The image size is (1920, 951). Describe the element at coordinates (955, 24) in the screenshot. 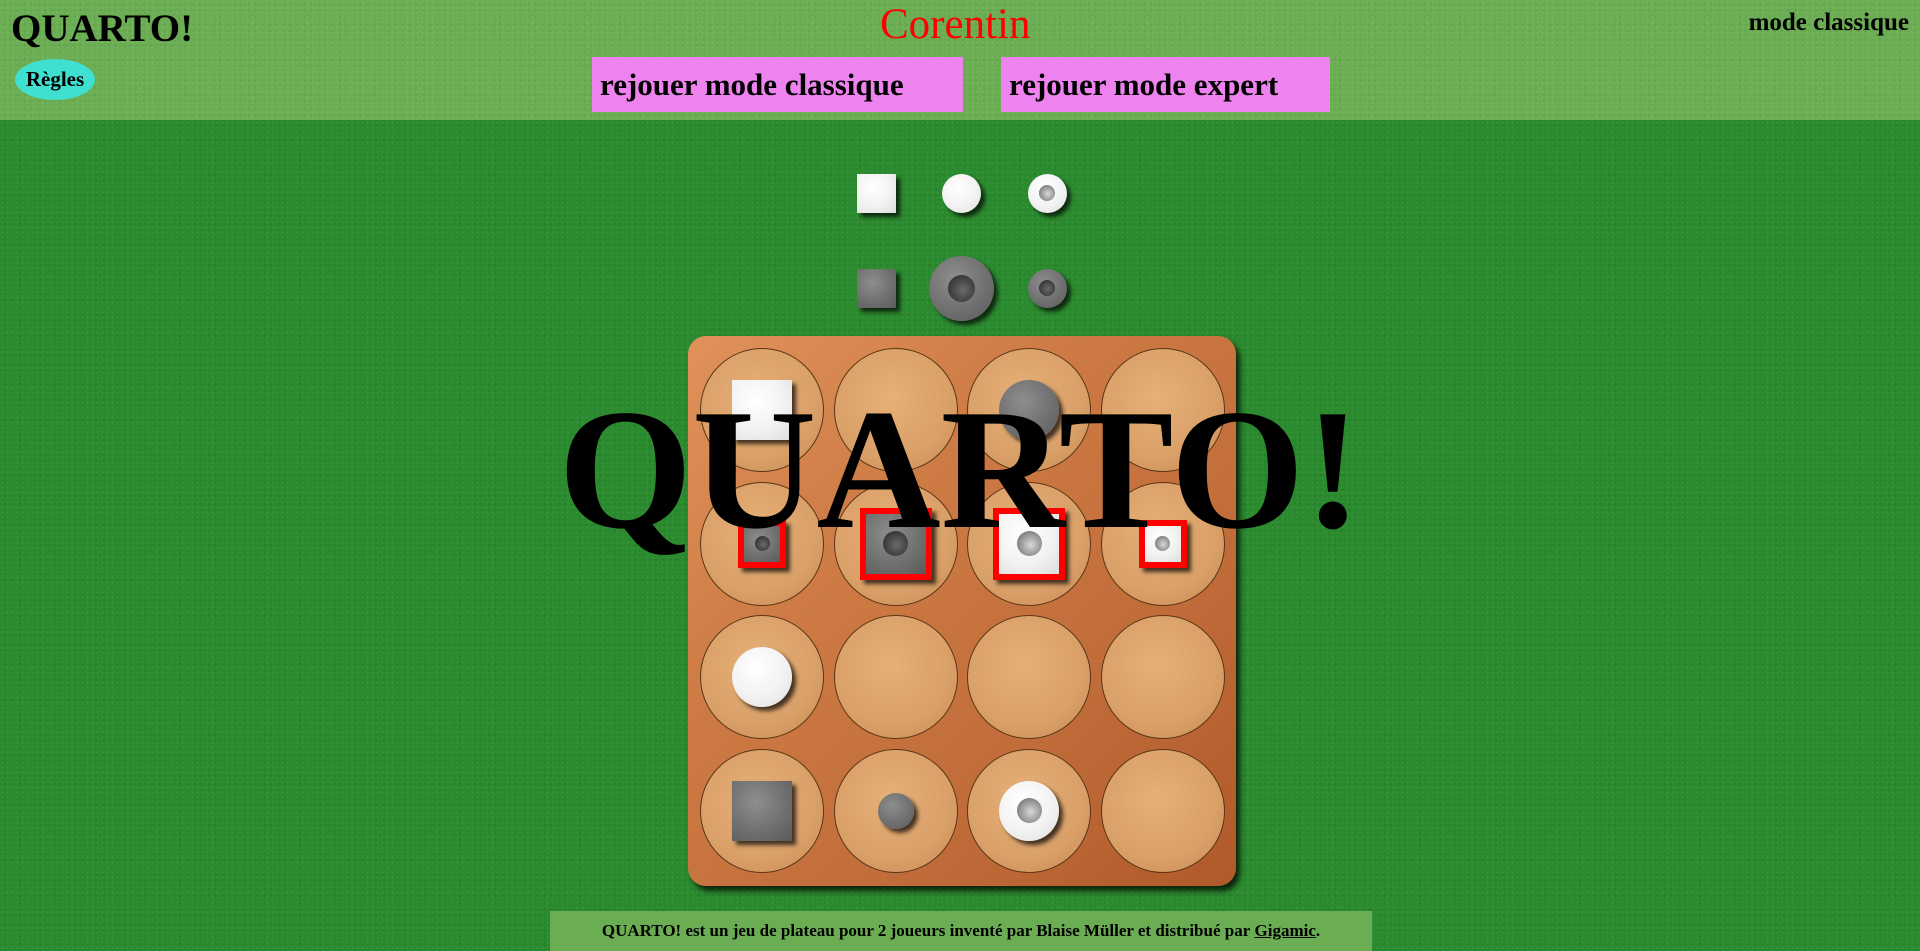

I see `current-player-name: Corentin` at that location.